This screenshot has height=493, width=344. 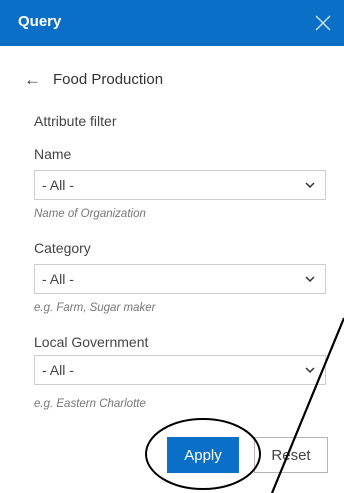 I want to click on local-government-select: - All -, so click(x=180, y=370).